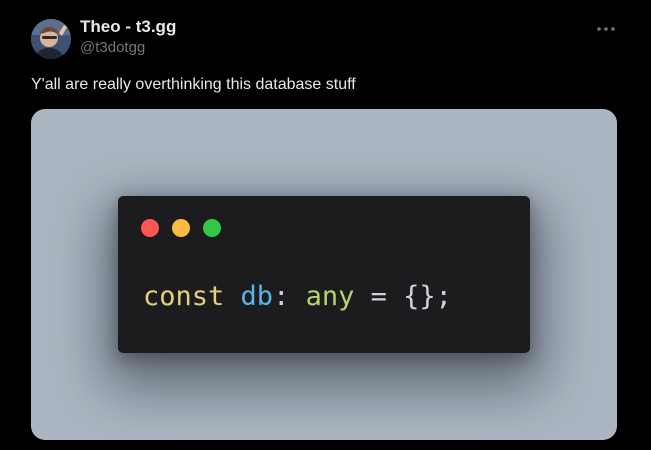 This screenshot has width=651, height=450. I want to click on more-horizontal-icon, so click(606, 29).